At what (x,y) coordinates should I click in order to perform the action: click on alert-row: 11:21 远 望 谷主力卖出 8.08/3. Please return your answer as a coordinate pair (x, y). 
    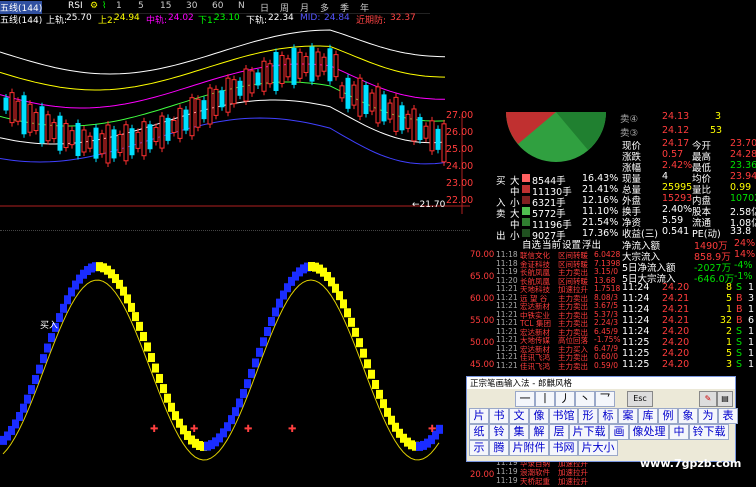
    Looking at the image, I should click on (559, 298).